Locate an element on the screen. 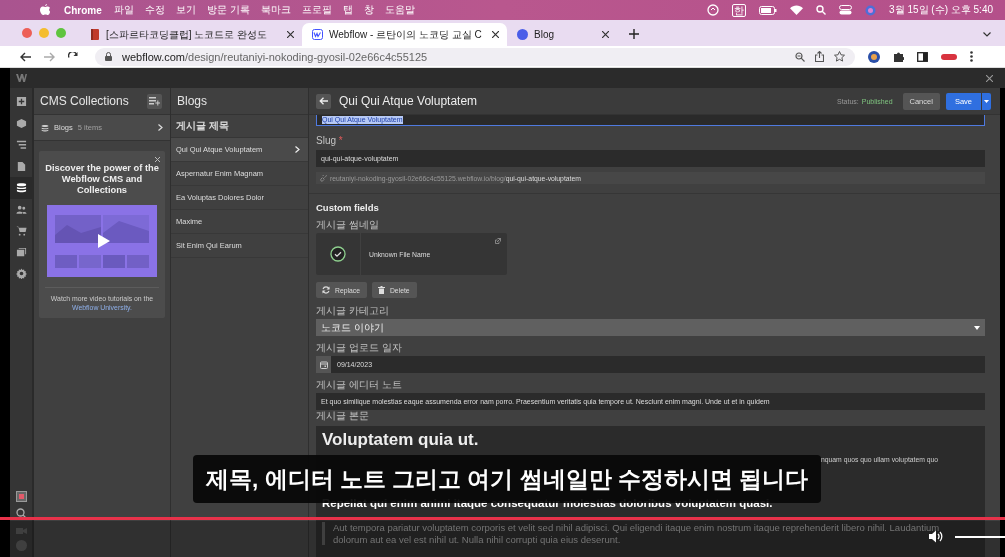 This screenshot has width=1005, height=557. subheading: Repellat qui enim animi itaque consequatur molestias doloribus voluptatem quasi. is located at coordinates (548, 503).